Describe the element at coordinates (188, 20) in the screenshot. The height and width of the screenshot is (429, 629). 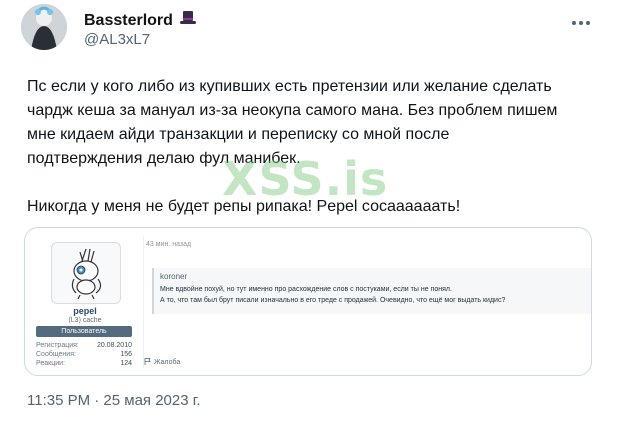
I see `top-hat-icon` at that location.